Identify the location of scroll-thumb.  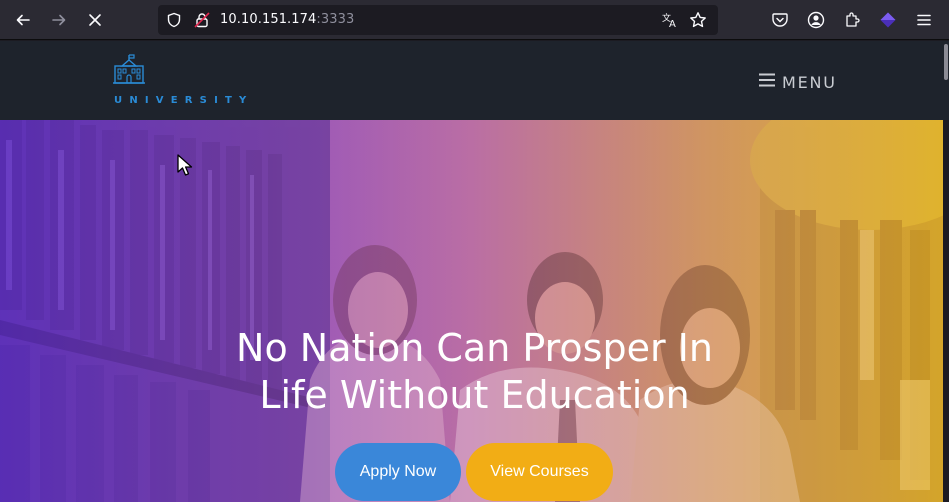
(946, 62).